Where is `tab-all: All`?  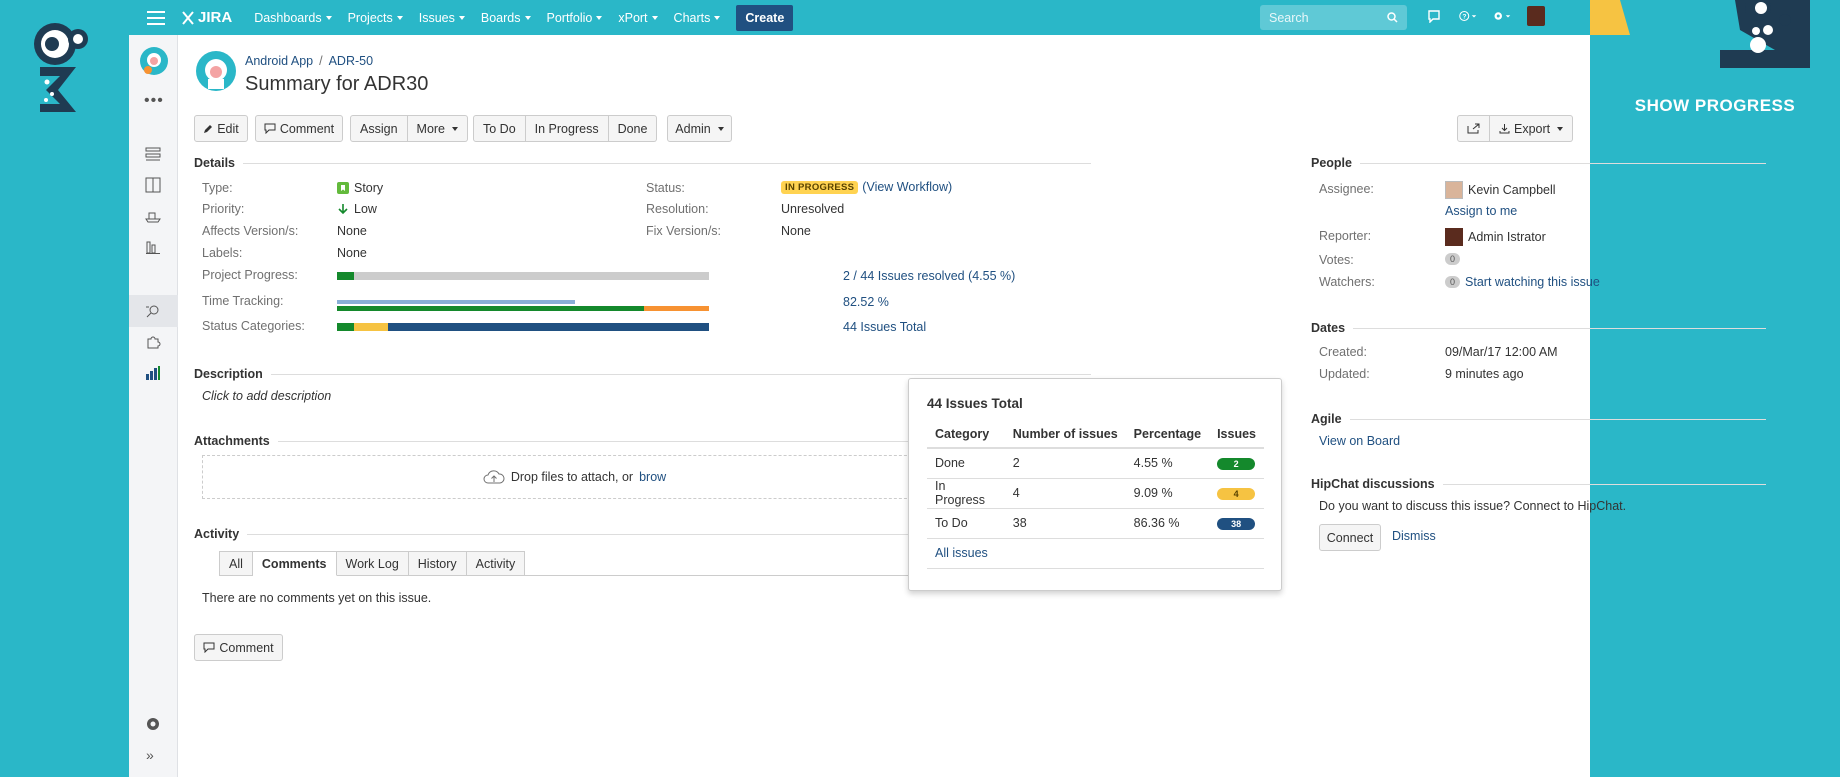
tab-all: All is located at coordinates (236, 563).